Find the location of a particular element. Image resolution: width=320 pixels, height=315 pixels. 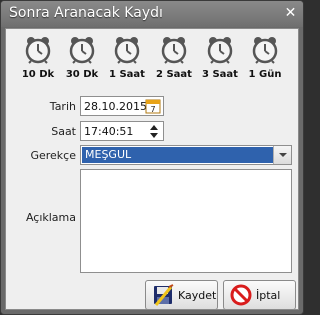

alarm-1-gun-button: 1 Gün is located at coordinates (265, 58).